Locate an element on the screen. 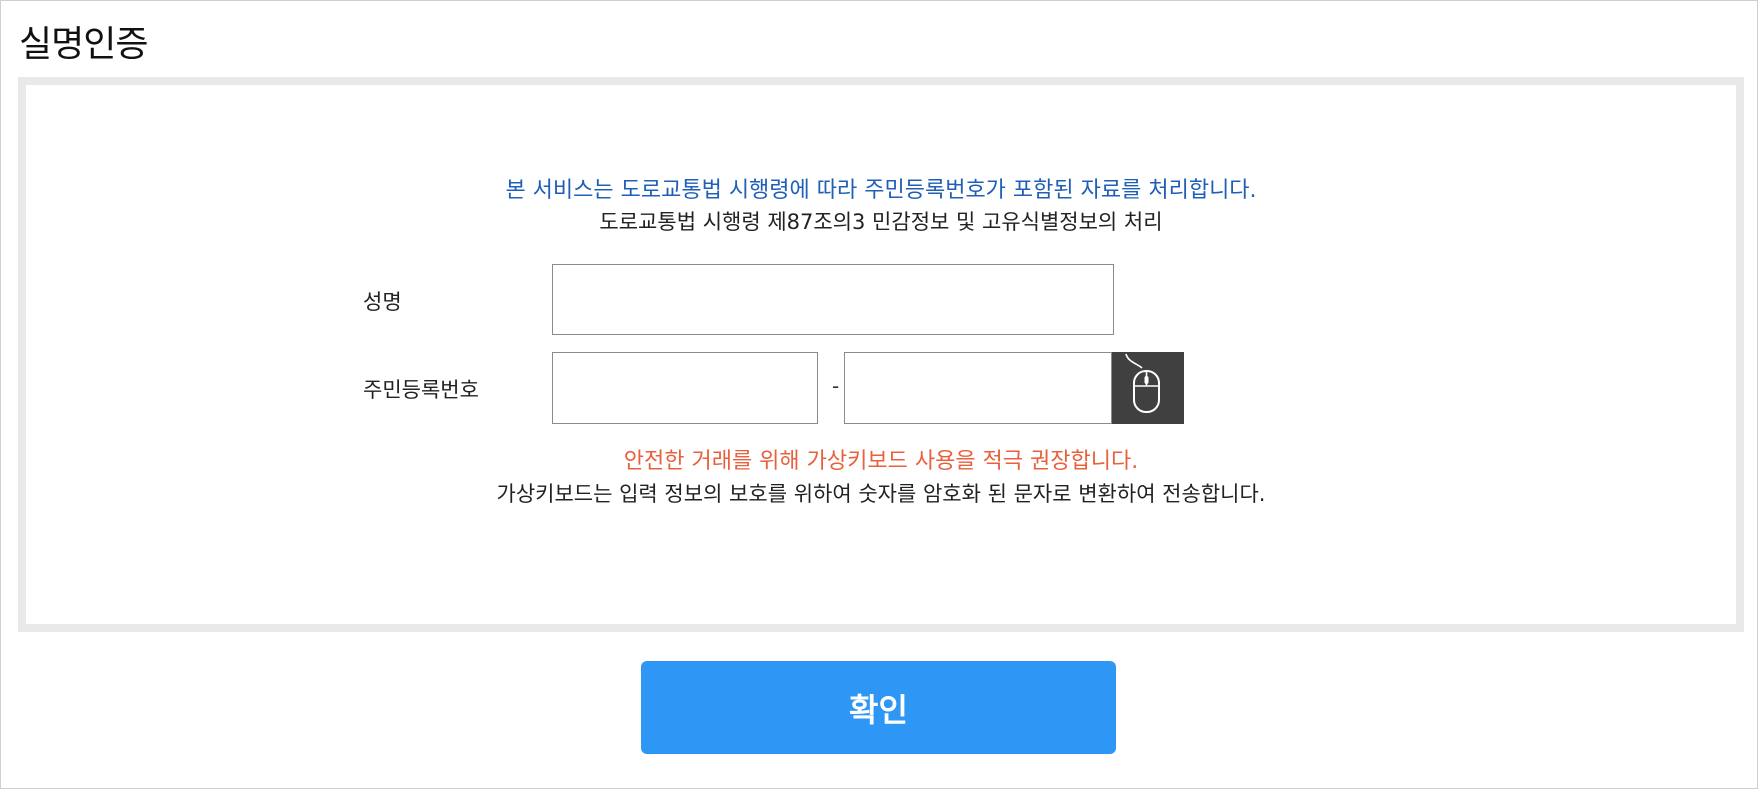 This screenshot has height=789, width=1758. rrn-back-input is located at coordinates (978, 388).